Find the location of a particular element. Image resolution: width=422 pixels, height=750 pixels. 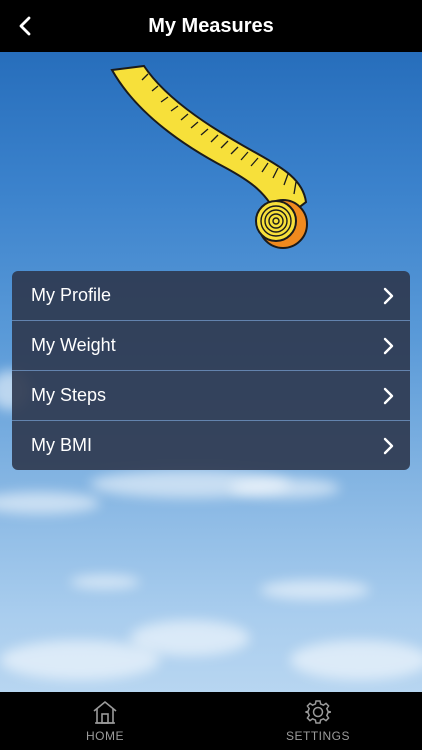

menu-item-weight: My Weight is located at coordinates (211, 346).